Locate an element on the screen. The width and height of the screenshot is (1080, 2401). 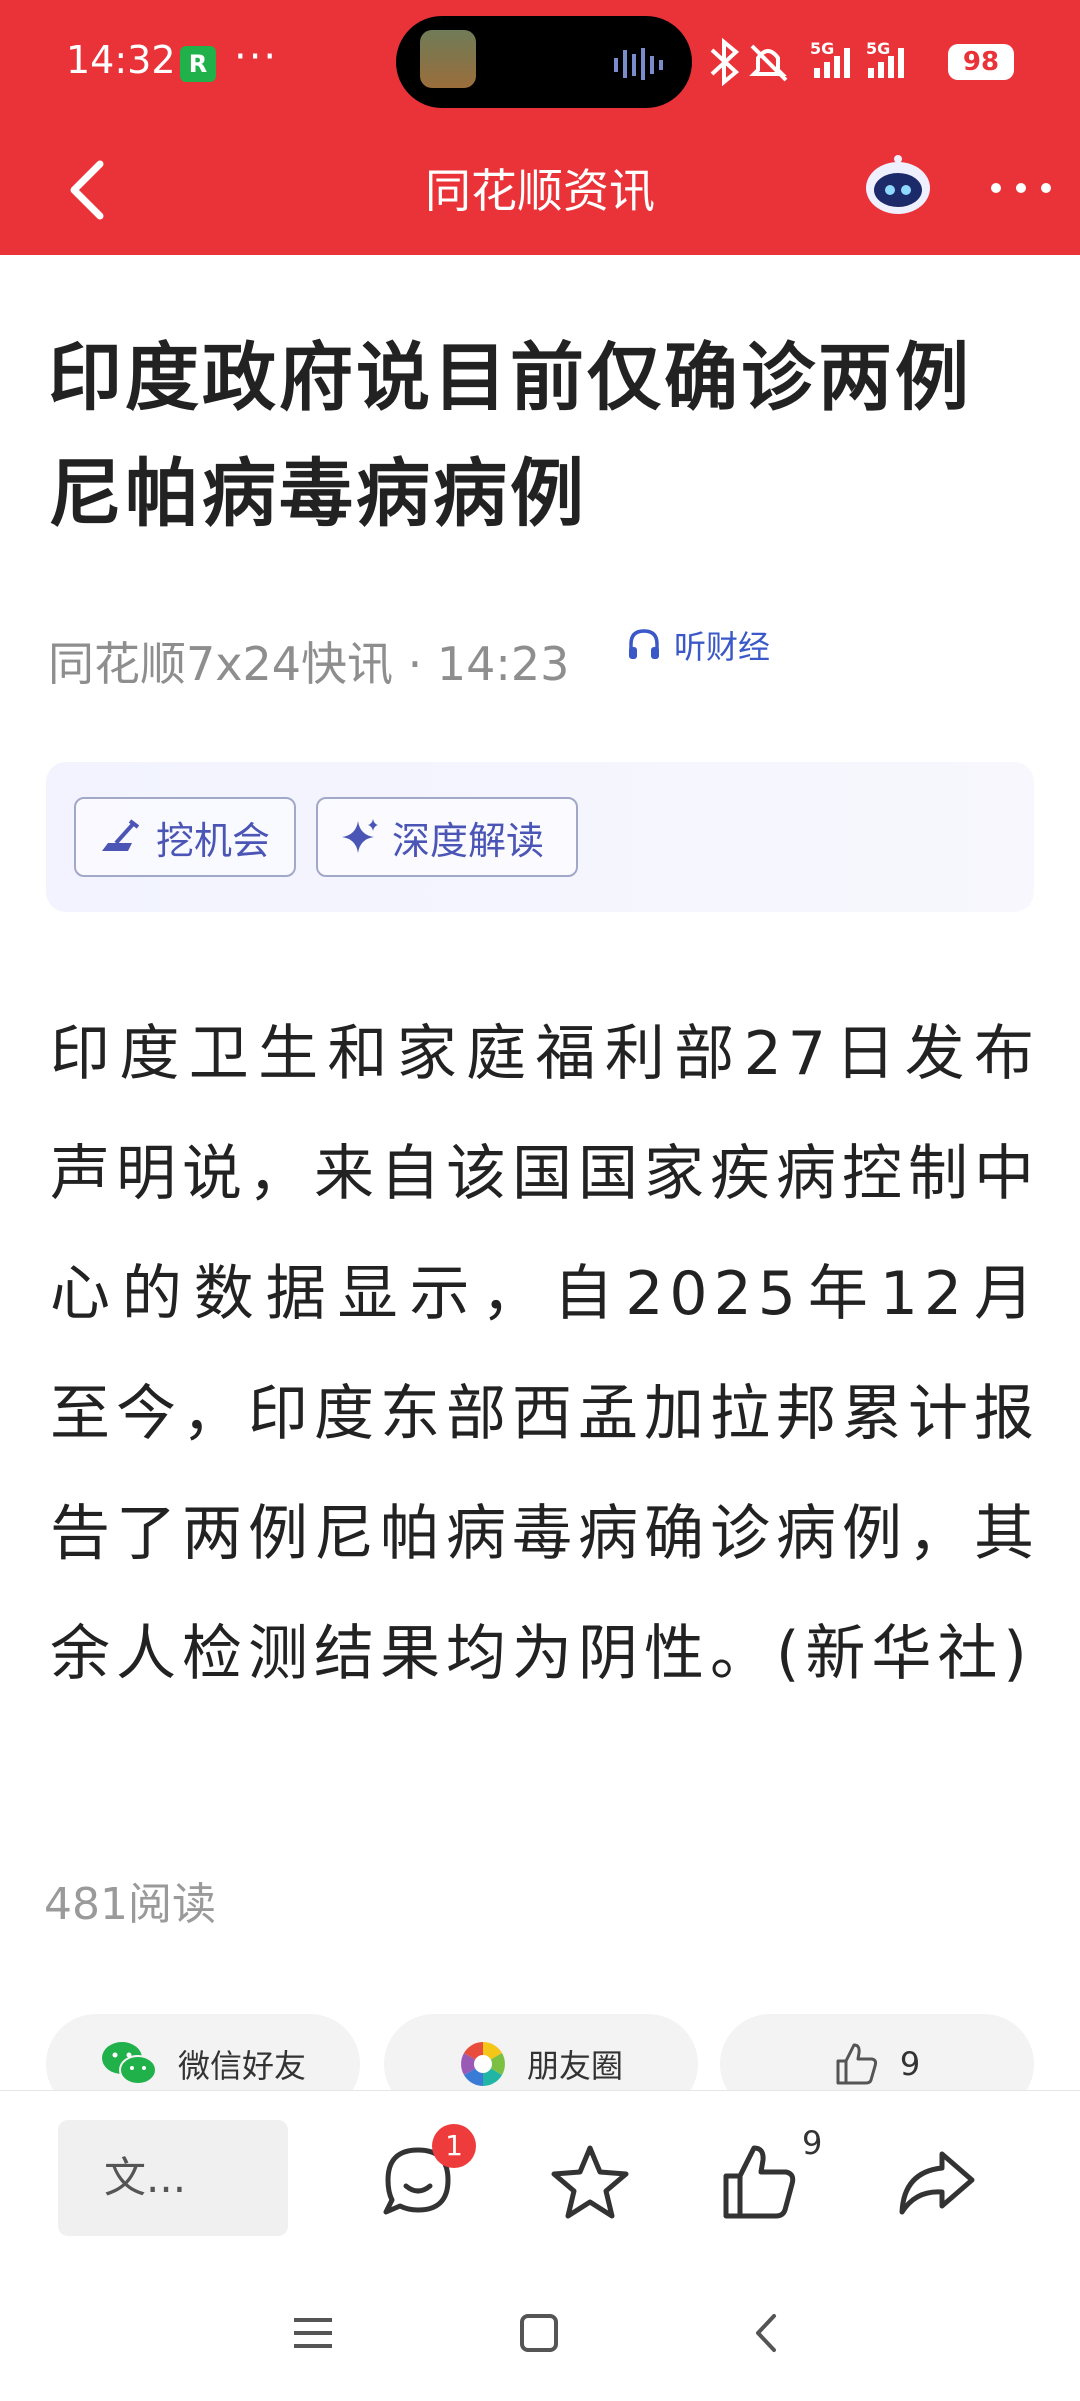
sparkle-icon is located at coordinates (360, 836).